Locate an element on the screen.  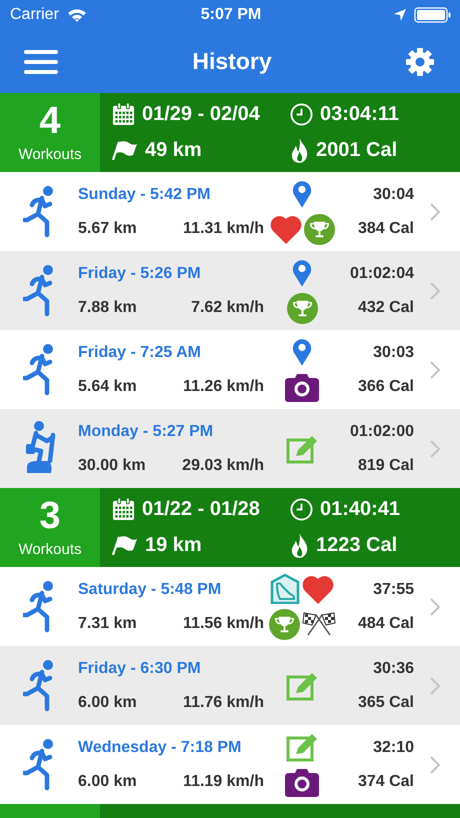
workout-distance: 5.67 km is located at coordinates (107, 229).